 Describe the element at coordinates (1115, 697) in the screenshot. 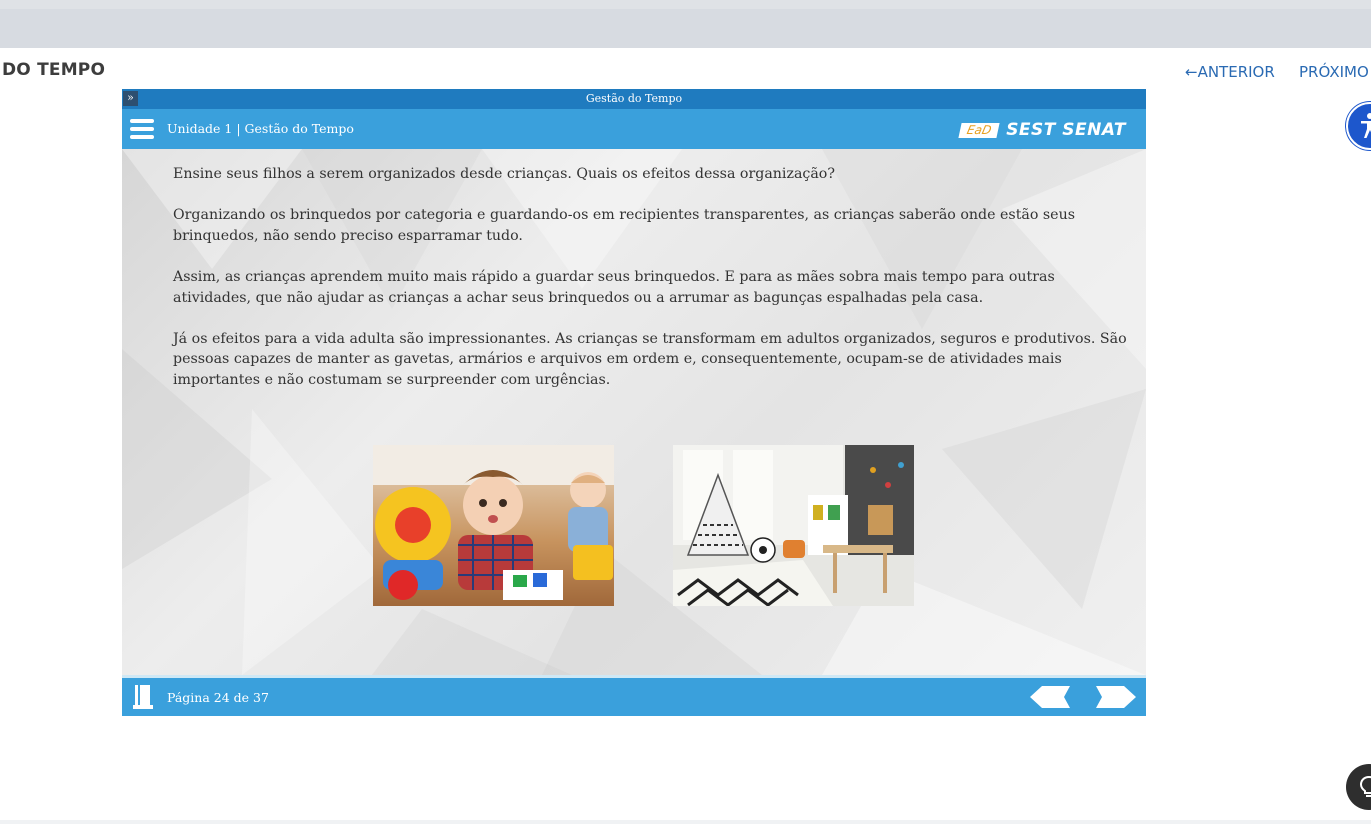

I see `next-arrow-icon` at that location.